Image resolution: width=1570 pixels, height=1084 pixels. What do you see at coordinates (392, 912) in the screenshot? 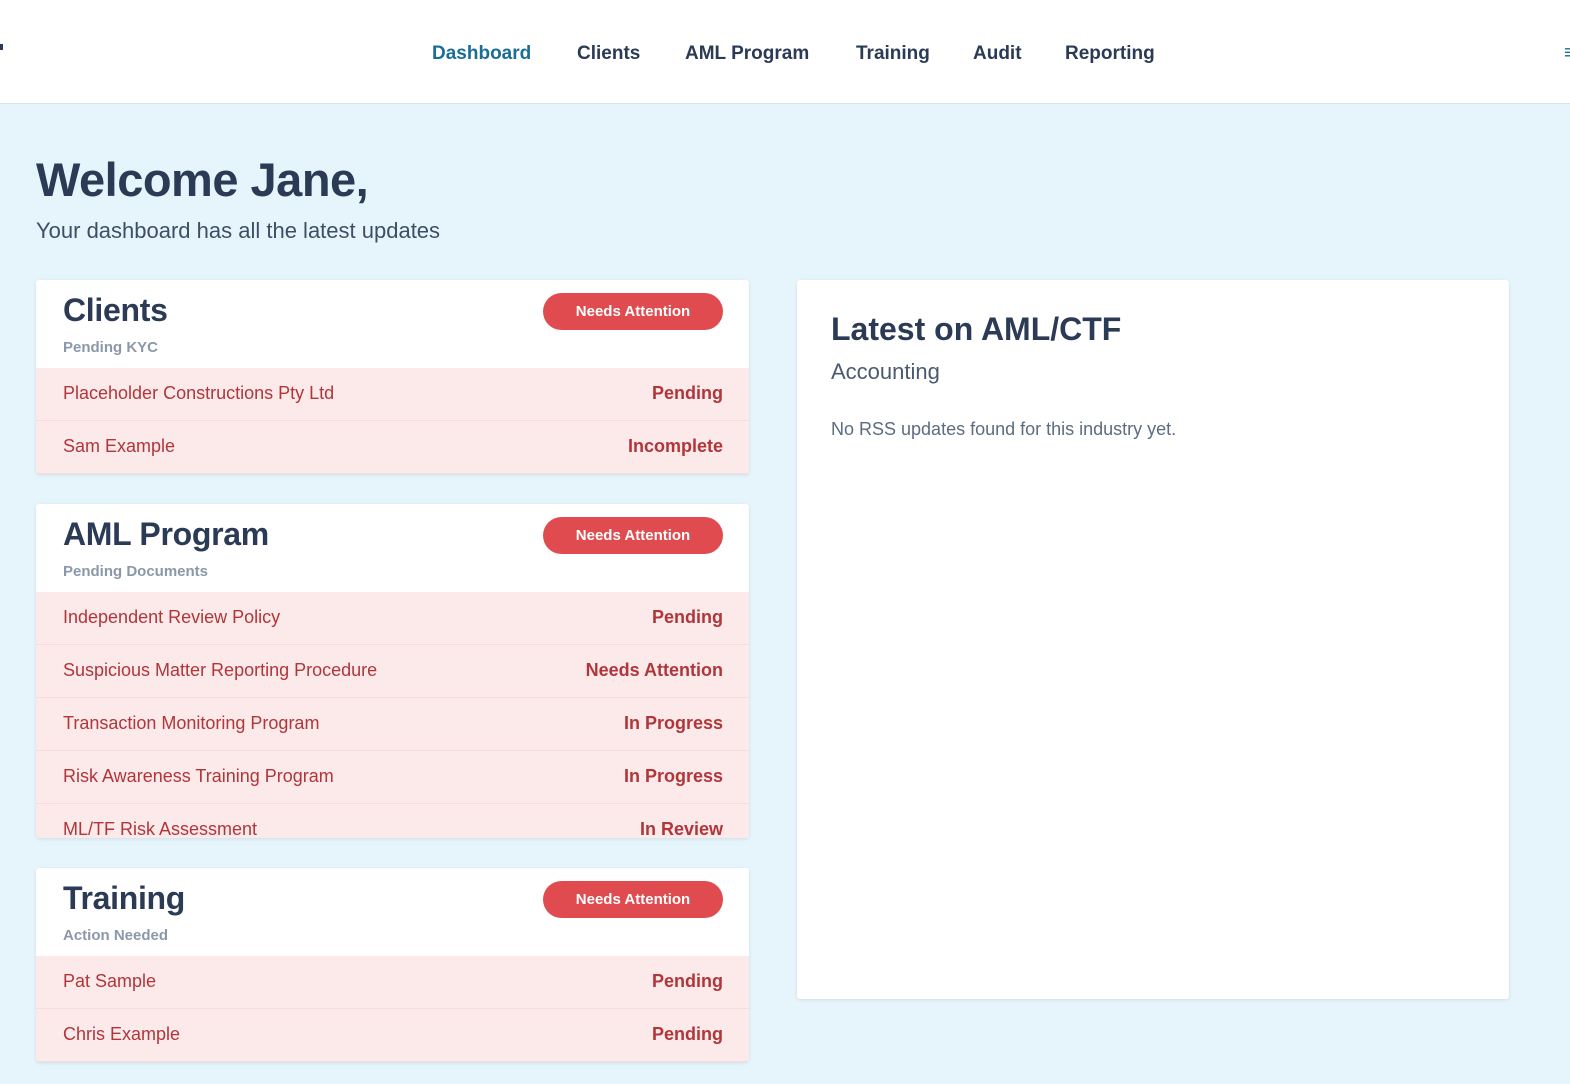
I see `card-header: Training Action Needed Needs Attention` at bounding box center [392, 912].